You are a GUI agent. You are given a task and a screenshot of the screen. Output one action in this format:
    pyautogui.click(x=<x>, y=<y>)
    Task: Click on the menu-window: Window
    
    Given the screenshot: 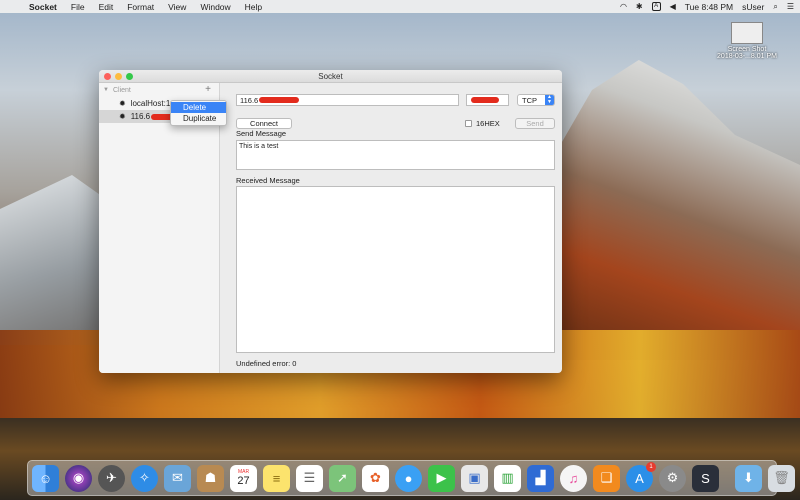 What is the action you would take?
    pyautogui.click(x=215, y=7)
    